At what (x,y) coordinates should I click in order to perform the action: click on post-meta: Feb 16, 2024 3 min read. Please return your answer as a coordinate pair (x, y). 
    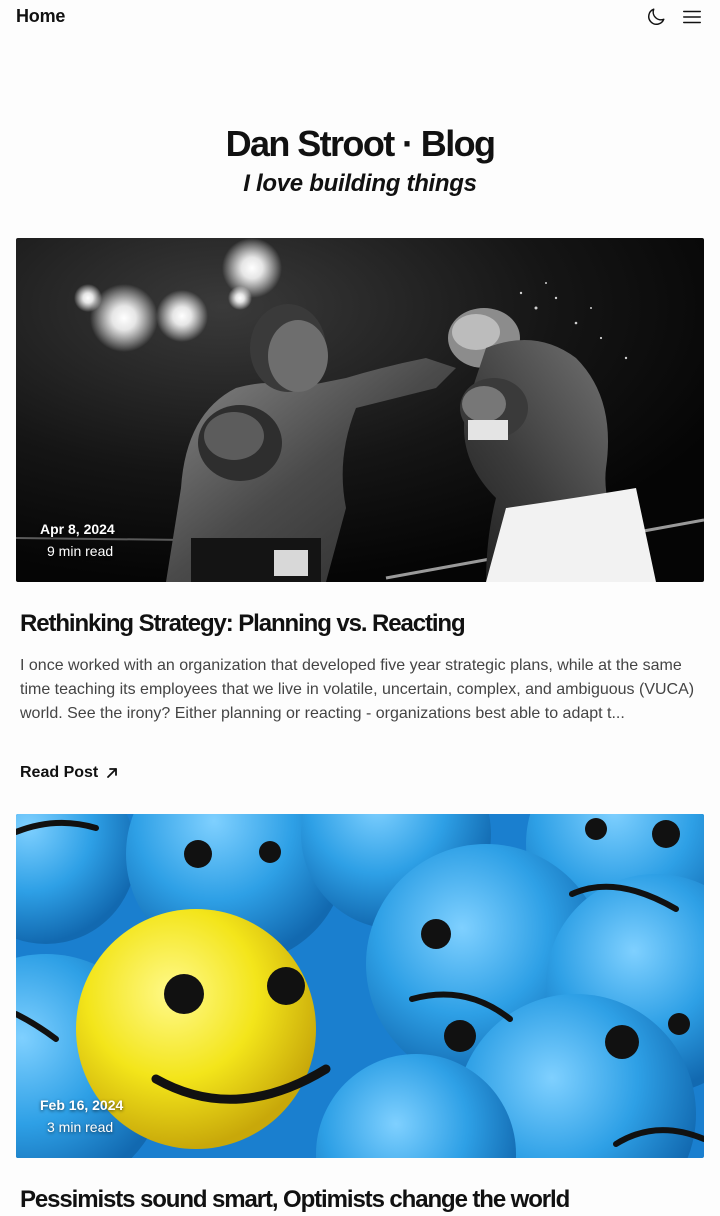
    Looking at the image, I should click on (81, 1116).